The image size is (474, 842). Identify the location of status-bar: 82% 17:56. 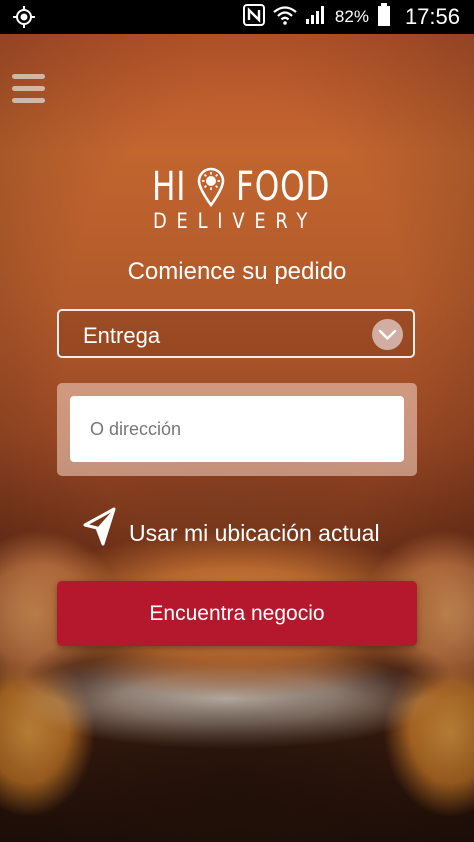
(237, 17).